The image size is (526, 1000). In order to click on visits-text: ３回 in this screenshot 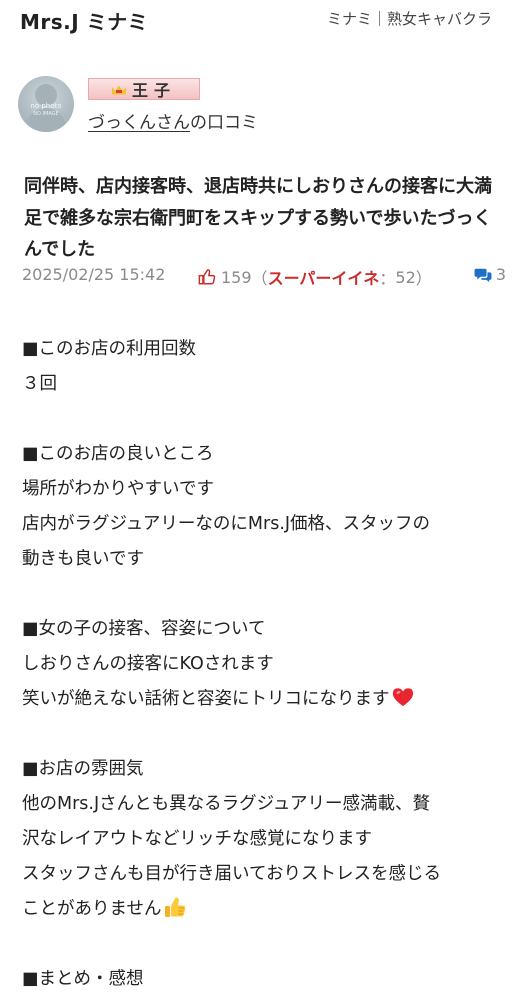, I will do `click(39, 384)`.